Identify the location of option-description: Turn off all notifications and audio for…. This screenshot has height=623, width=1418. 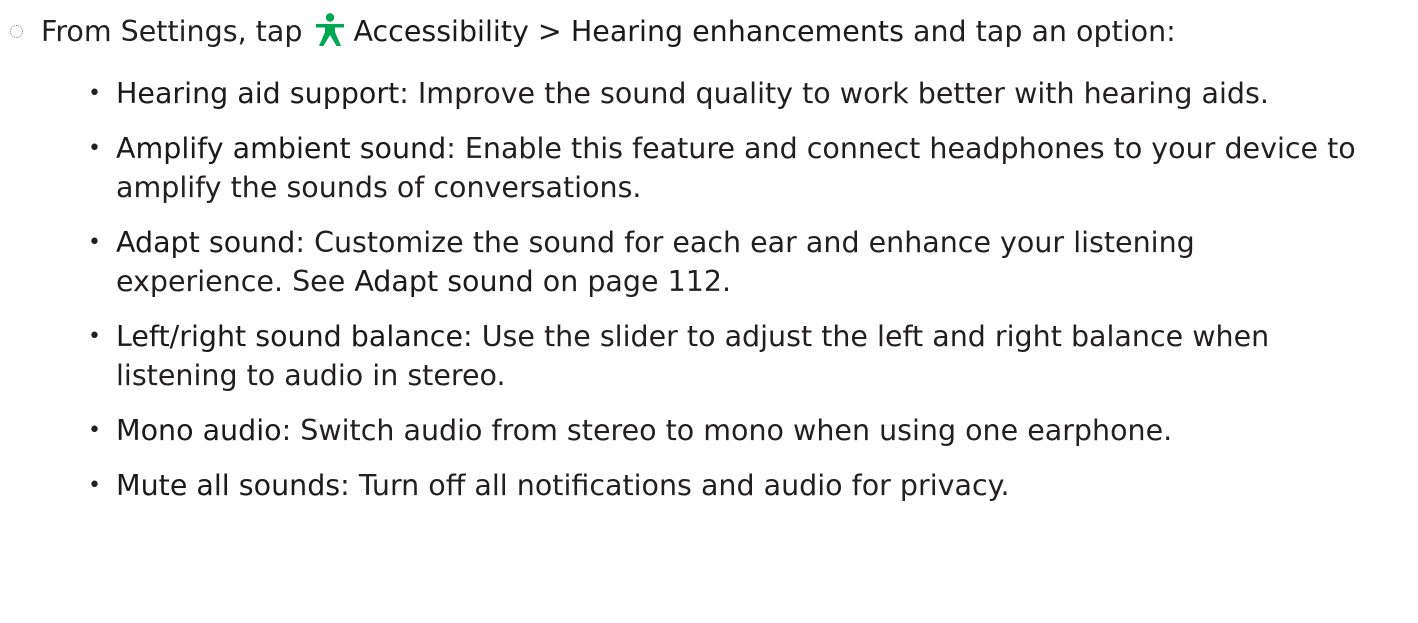
(684, 485).